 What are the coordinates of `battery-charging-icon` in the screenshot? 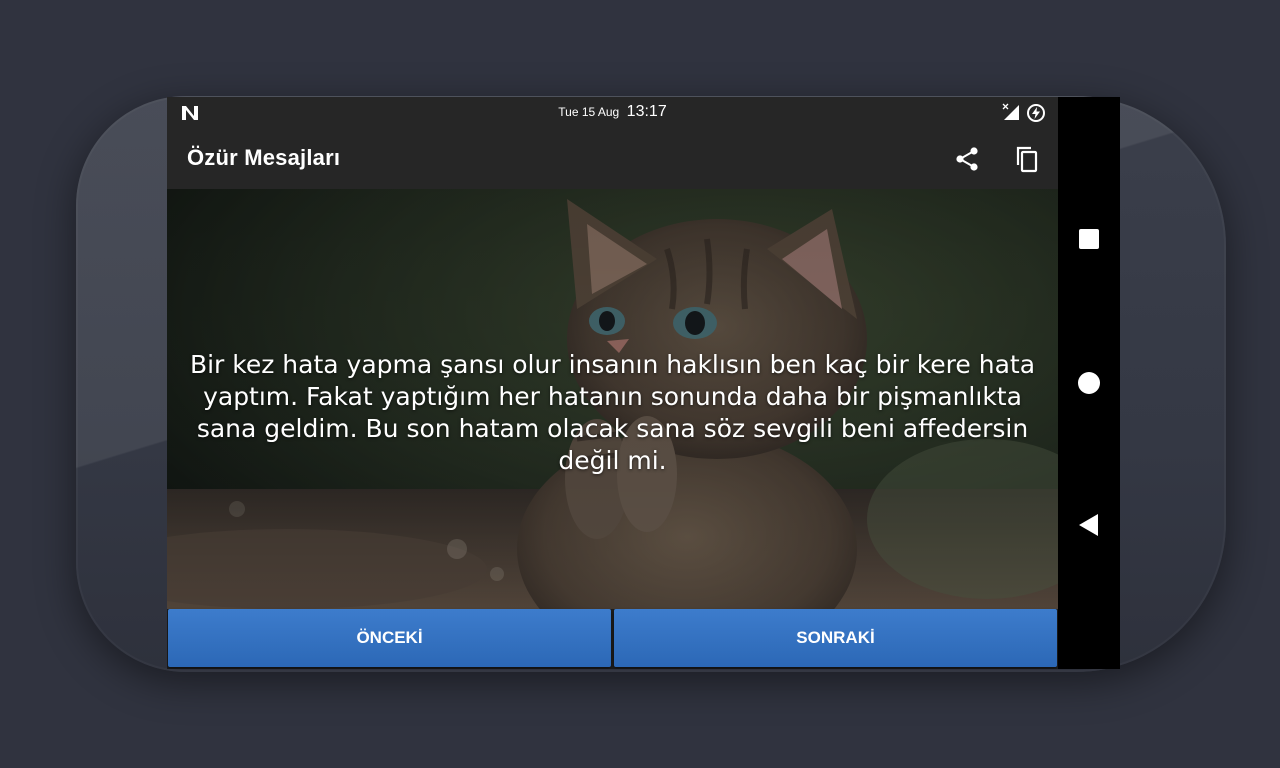 It's located at (1036, 113).